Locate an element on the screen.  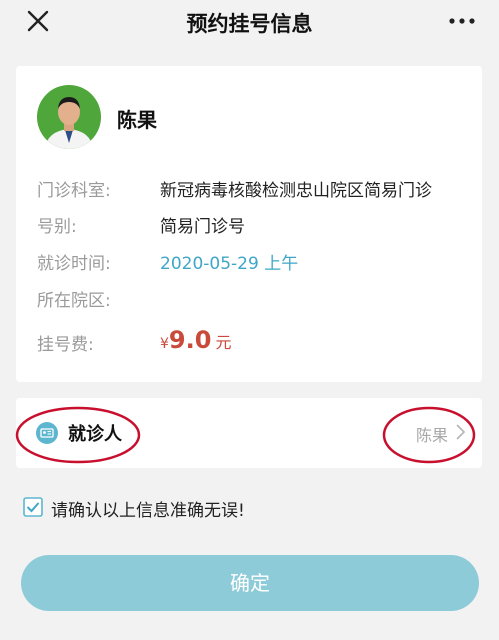
fee-unit: 元 is located at coordinates (223, 342).